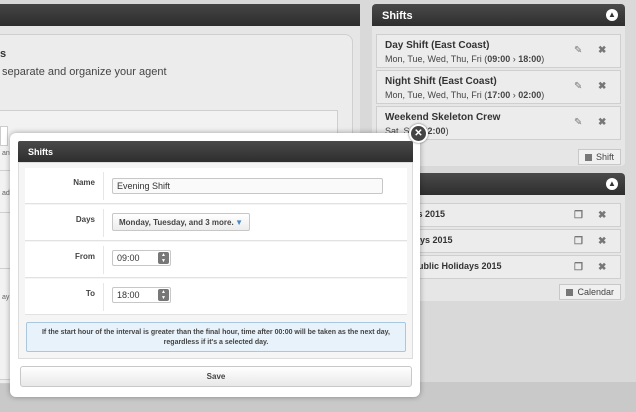 The height and width of the screenshot is (412, 636). What do you see at coordinates (6, 297) in the screenshot?
I see `left-fragment: ay` at bounding box center [6, 297].